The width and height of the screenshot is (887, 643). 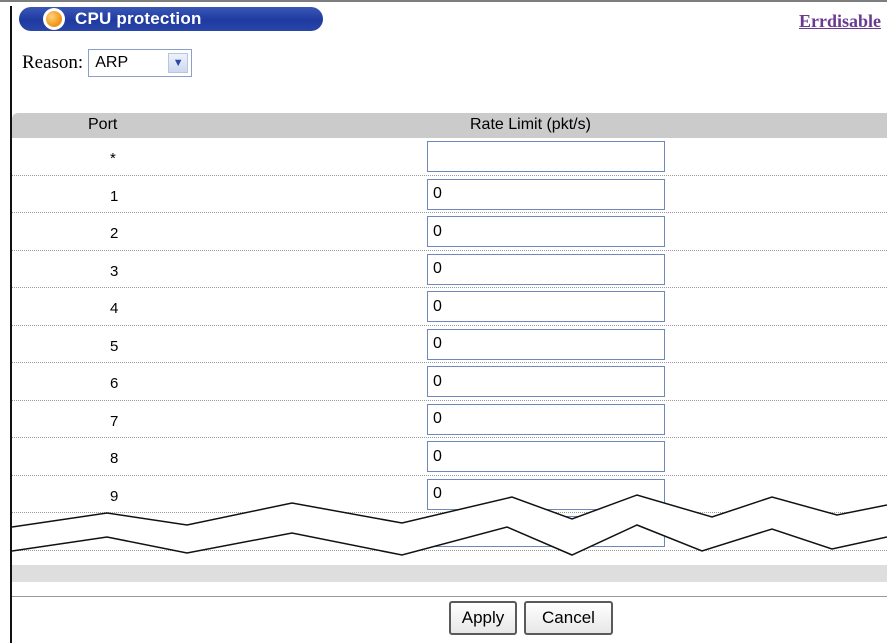 I want to click on table-row: 30, so click(x=449, y=269).